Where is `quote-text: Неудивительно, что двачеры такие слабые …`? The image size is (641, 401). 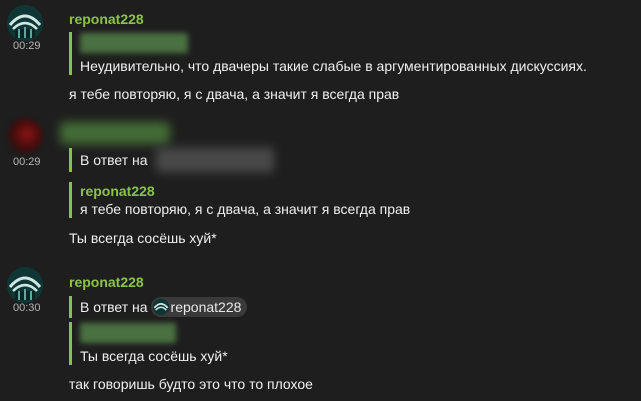 quote-text: Неудивительно, что двачеры такие слабые … is located at coordinates (333, 66).